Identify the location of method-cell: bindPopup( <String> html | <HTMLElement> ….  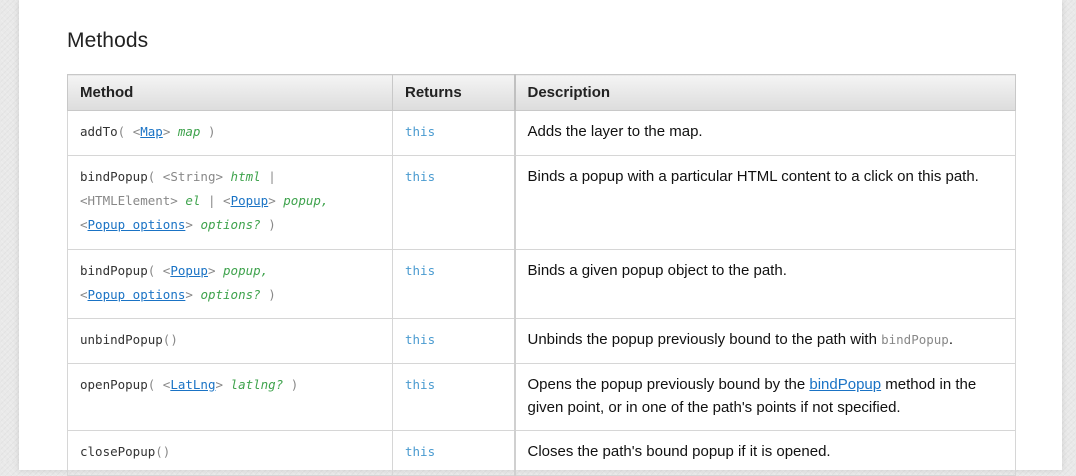
(230, 202).